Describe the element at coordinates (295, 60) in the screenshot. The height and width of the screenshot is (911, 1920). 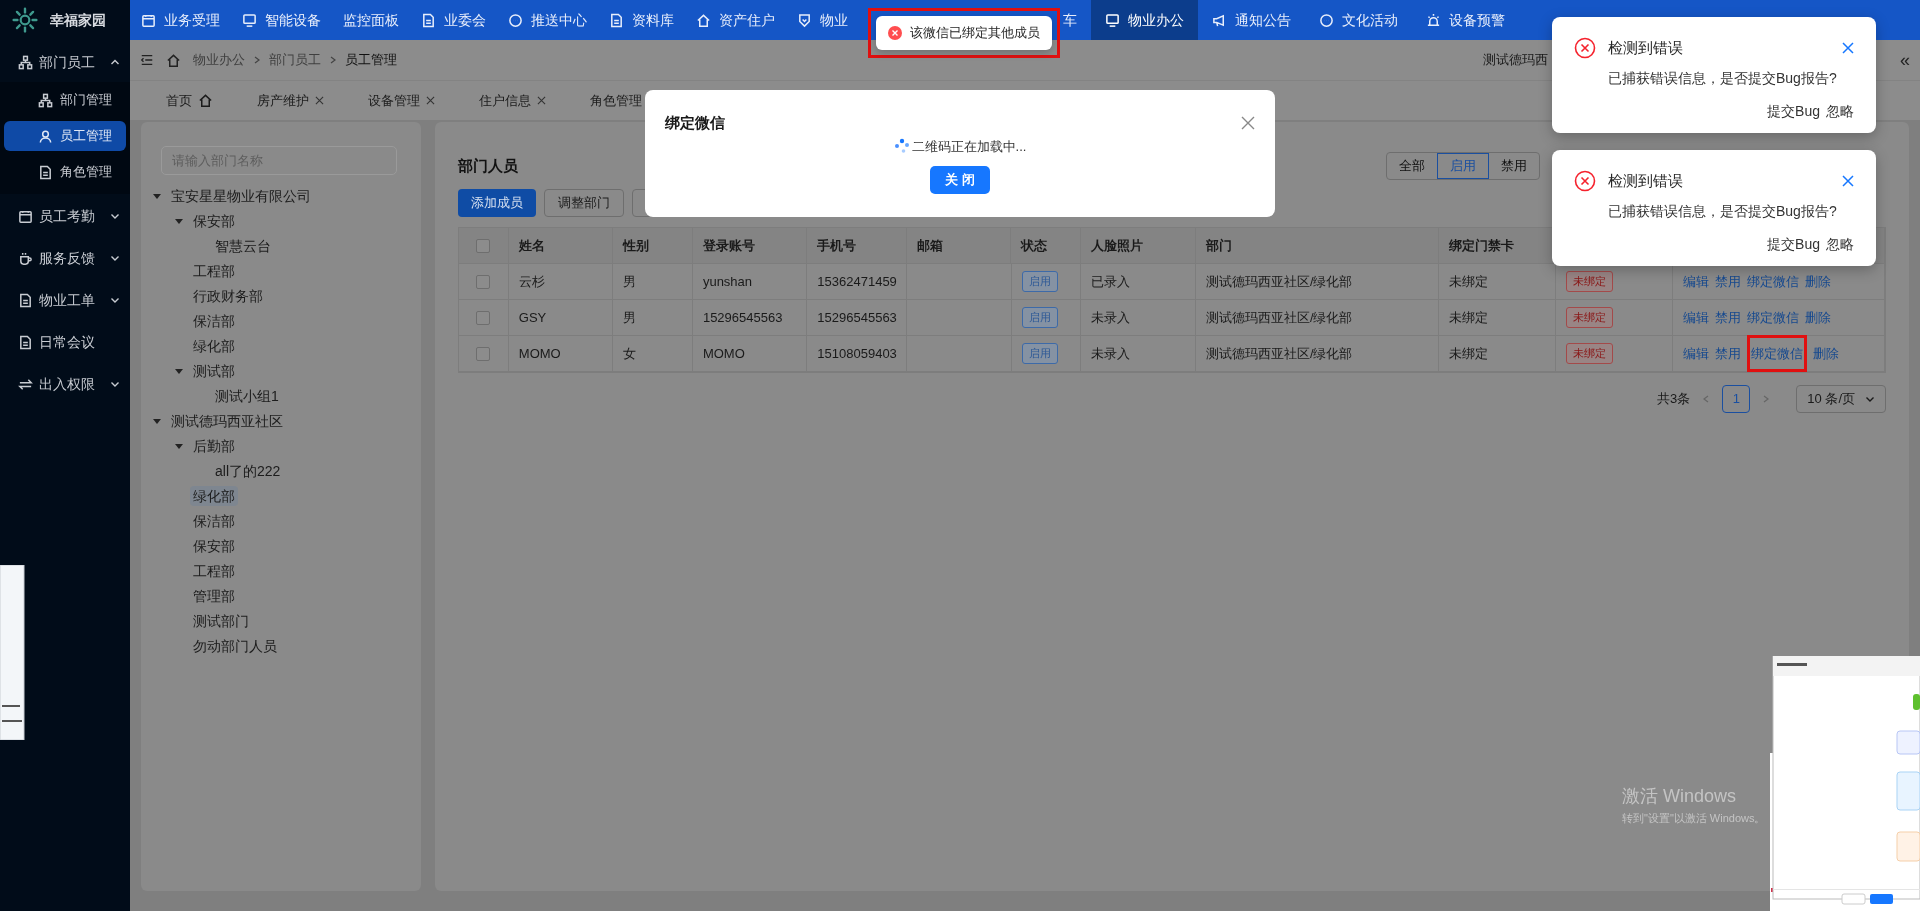
I see `breadcrumb-item: 部门员工` at that location.